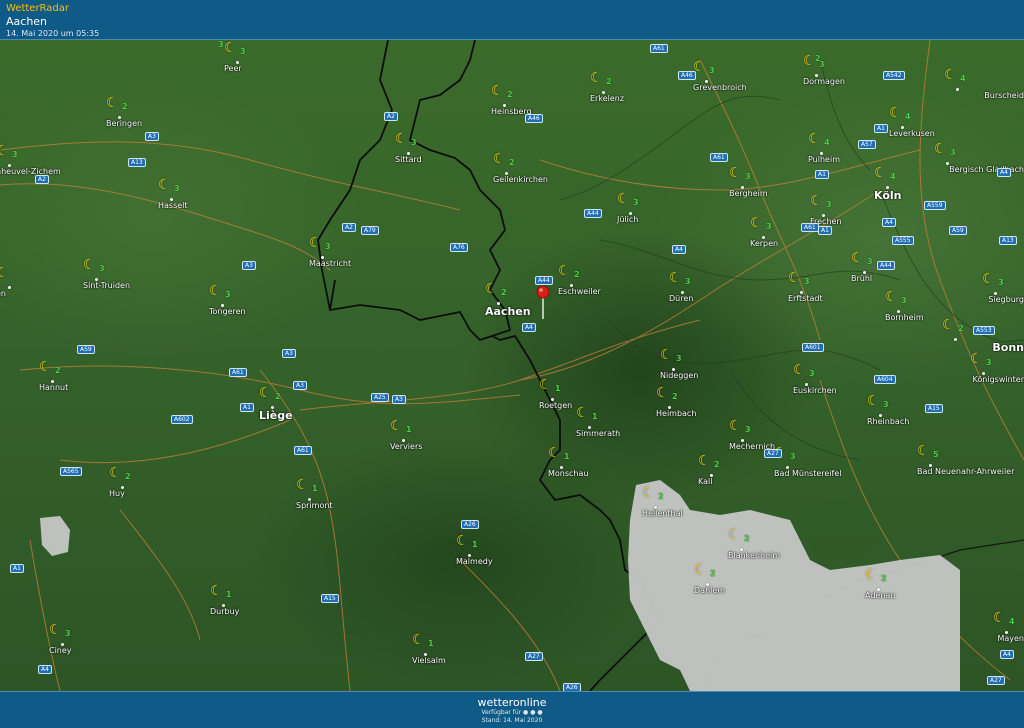 The width and height of the screenshot is (1024, 728). Describe the element at coordinates (1007, 654) in the screenshot. I see `road-label: A4` at that location.